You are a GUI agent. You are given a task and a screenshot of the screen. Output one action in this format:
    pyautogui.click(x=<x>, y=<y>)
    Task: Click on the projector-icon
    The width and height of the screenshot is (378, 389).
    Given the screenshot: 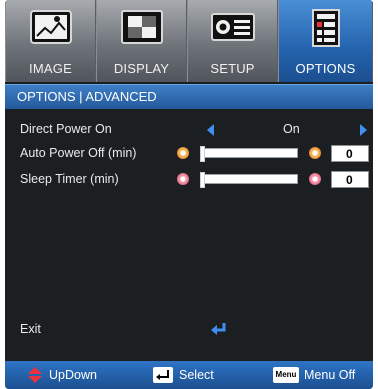 What is the action you would take?
    pyautogui.click(x=232, y=27)
    